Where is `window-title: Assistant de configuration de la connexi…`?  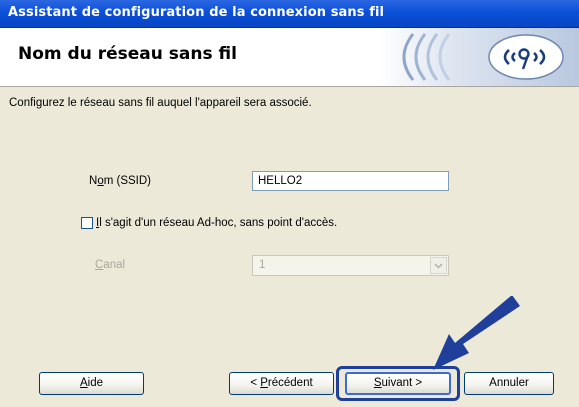
window-title: Assistant de configuration de la connexi… is located at coordinates (196, 12).